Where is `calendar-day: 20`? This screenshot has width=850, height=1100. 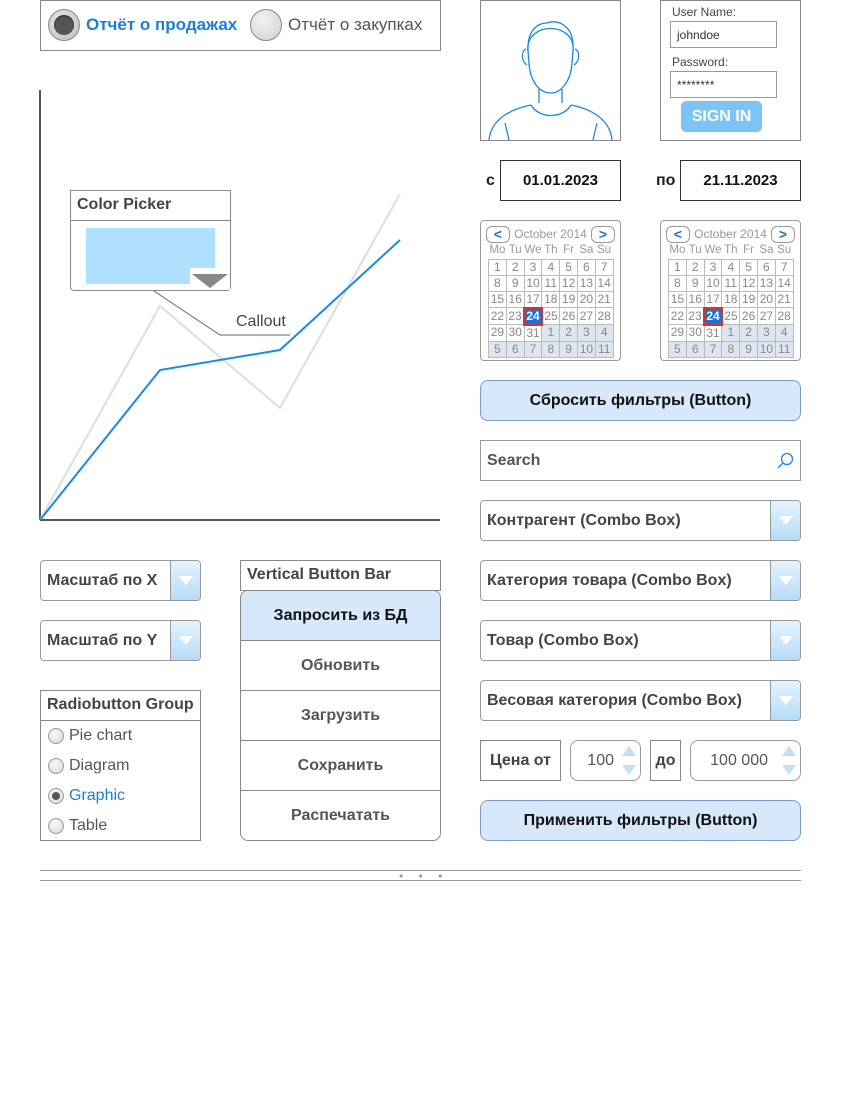 calendar-day: 20 is located at coordinates (766, 299).